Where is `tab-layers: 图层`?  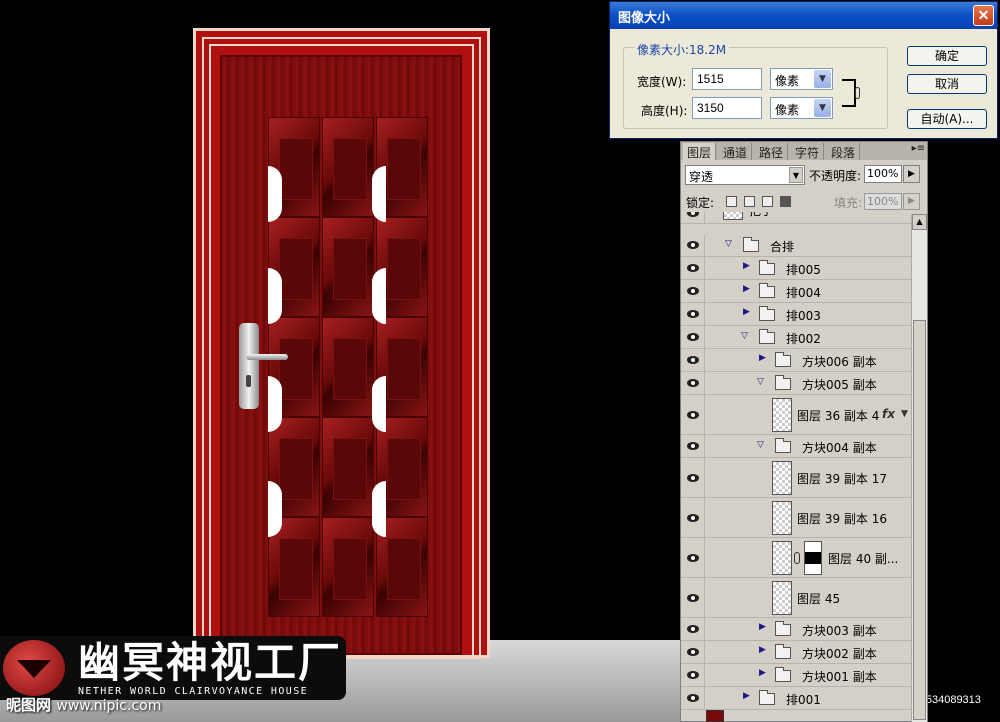
tab-layers: 图层 is located at coordinates (700, 151).